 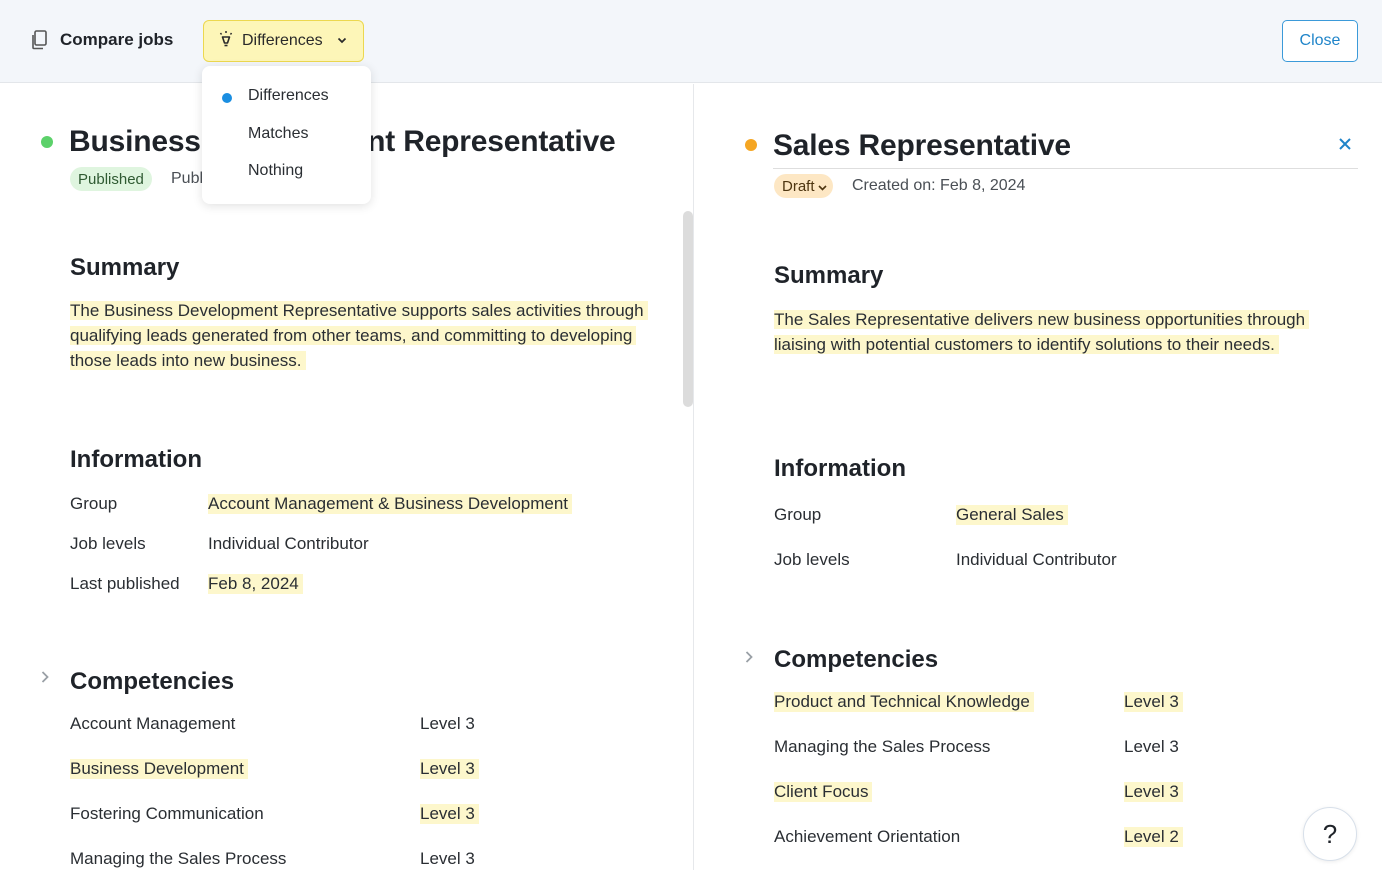 What do you see at coordinates (167, 813) in the screenshot?
I see `competency-name: Fostering Communication` at bounding box center [167, 813].